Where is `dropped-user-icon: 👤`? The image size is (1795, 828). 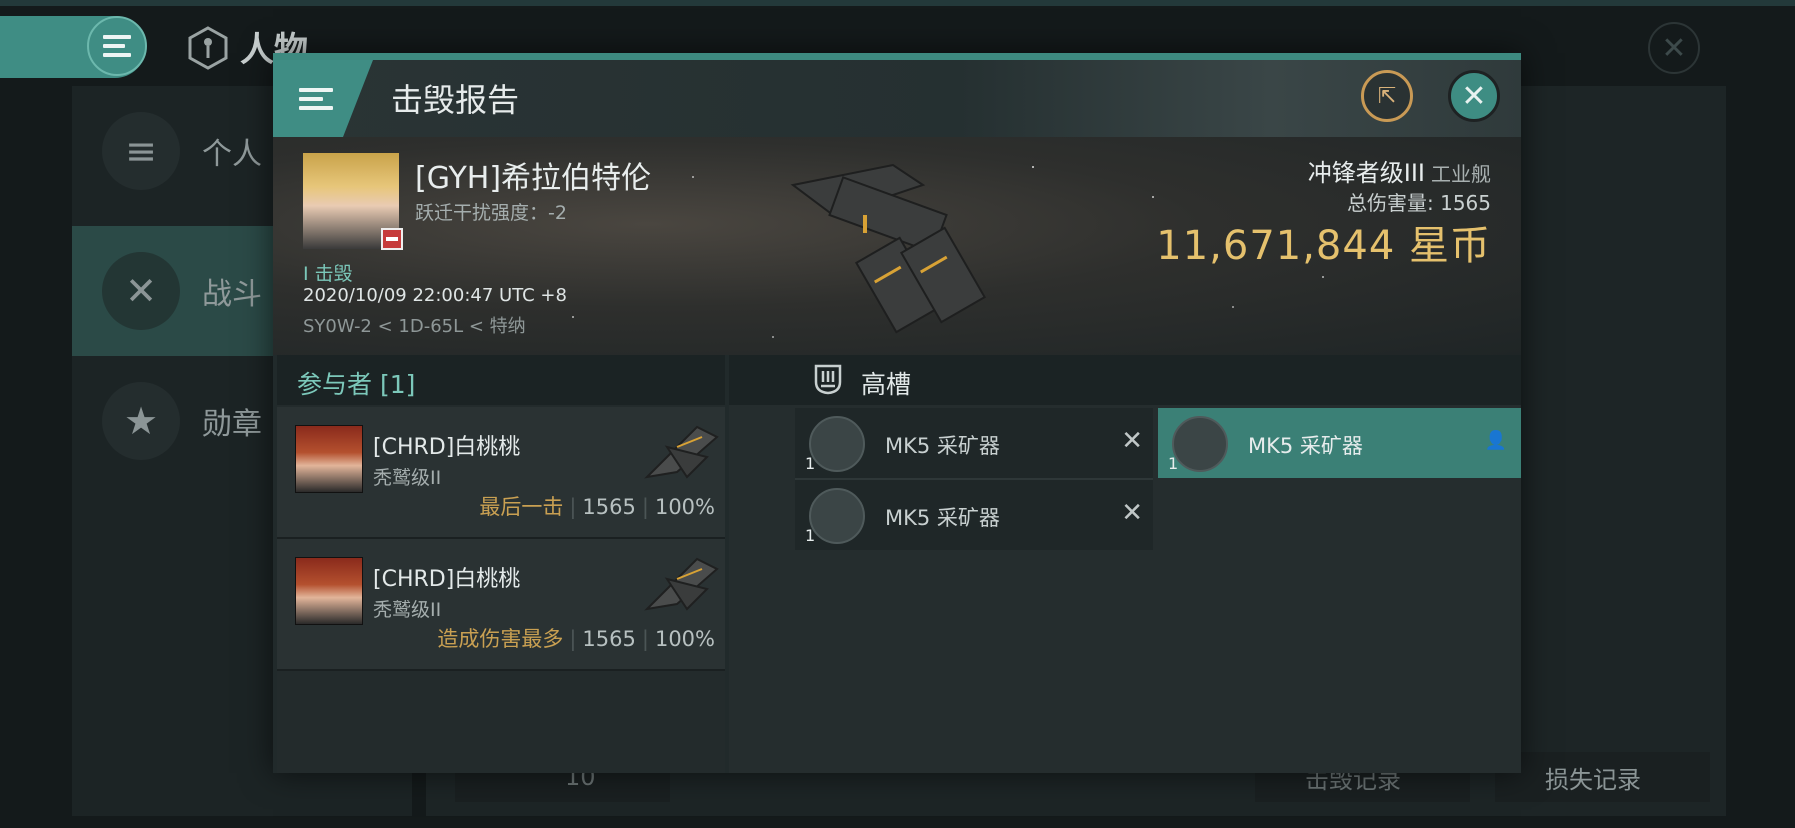
dropped-user-icon: 👤 is located at coordinates (1495, 440).